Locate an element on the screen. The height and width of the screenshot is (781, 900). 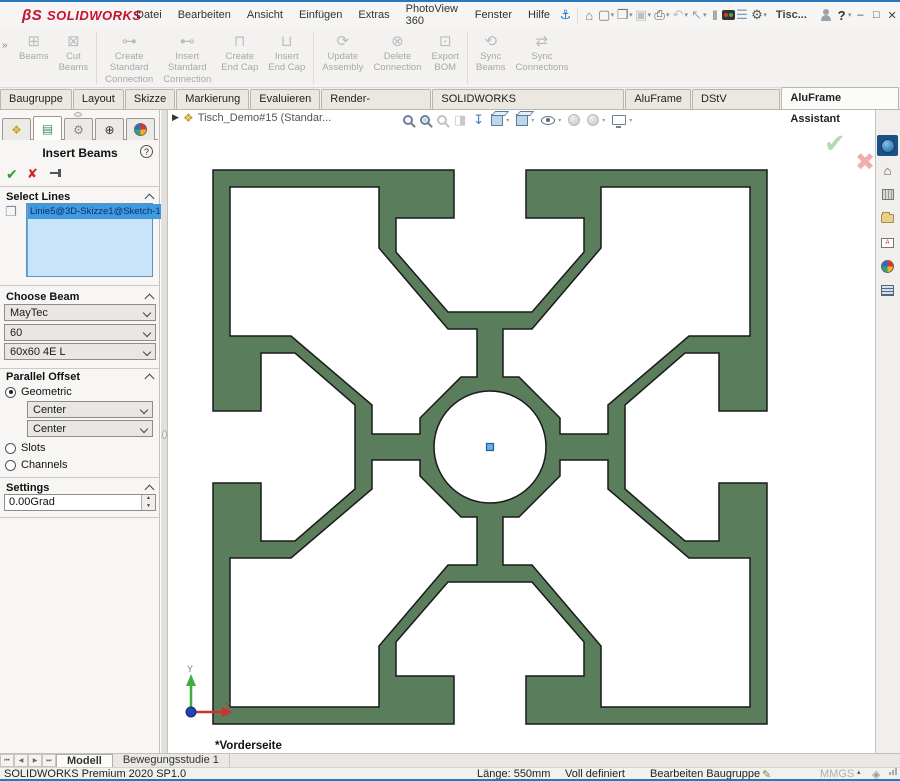
radio-channels: Channels is located at coordinates (36, 465).